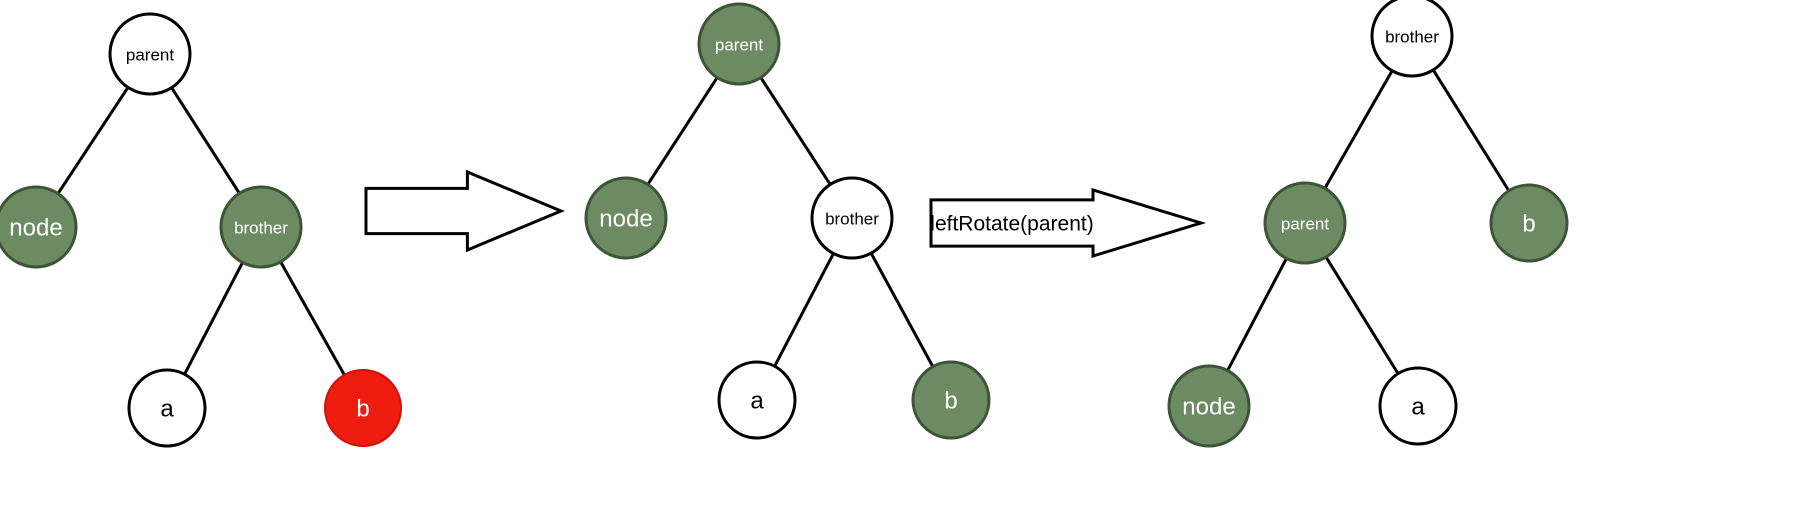 The image size is (1803, 513). I want to click on arrow-label: leftRotate(parent), so click(1011, 224).